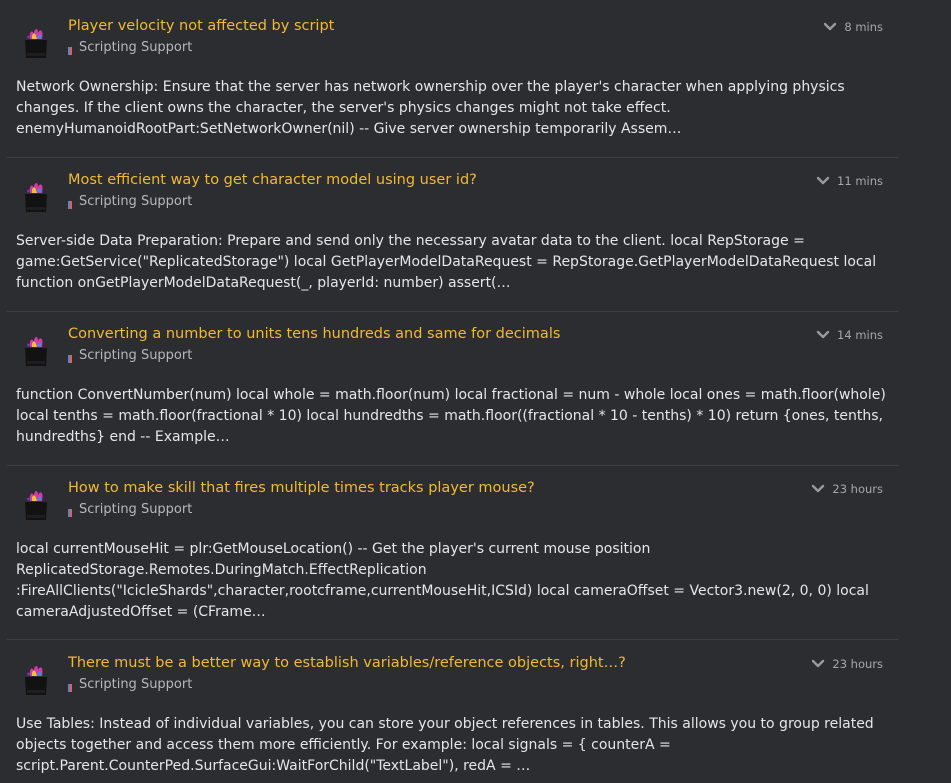 The width and height of the screenshot is (951, 783). I want to click on topic-meta: 11 mins, so click(849, 181).